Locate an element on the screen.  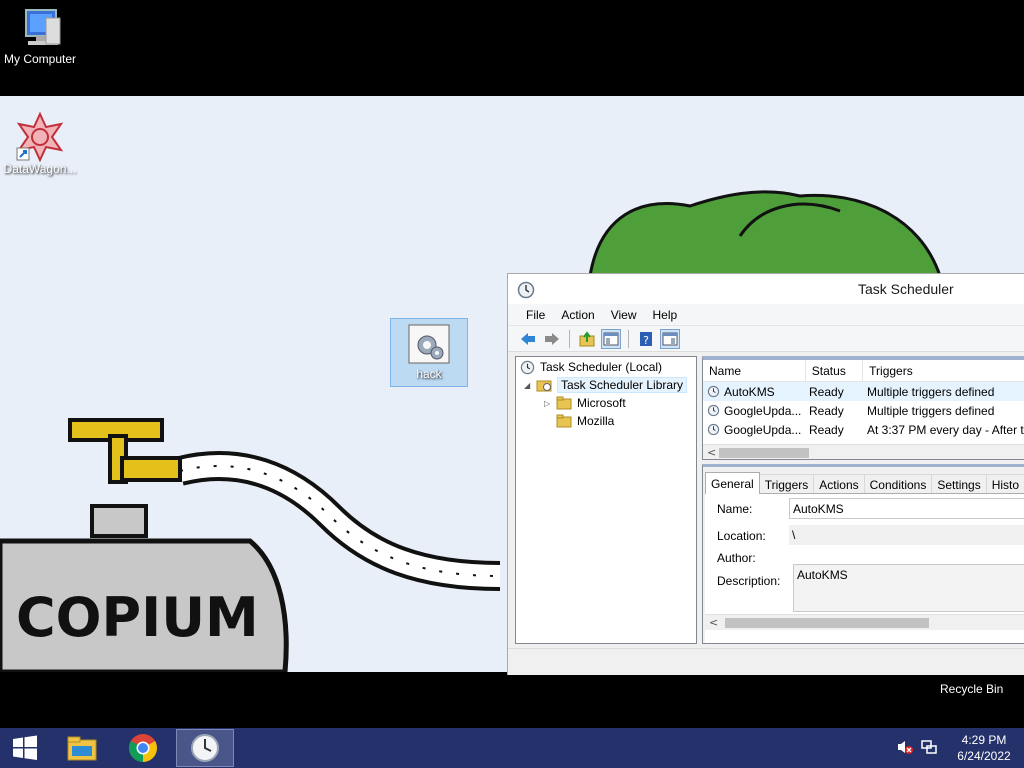
description-field: AutoKMS is located at coordinates (908, 588).